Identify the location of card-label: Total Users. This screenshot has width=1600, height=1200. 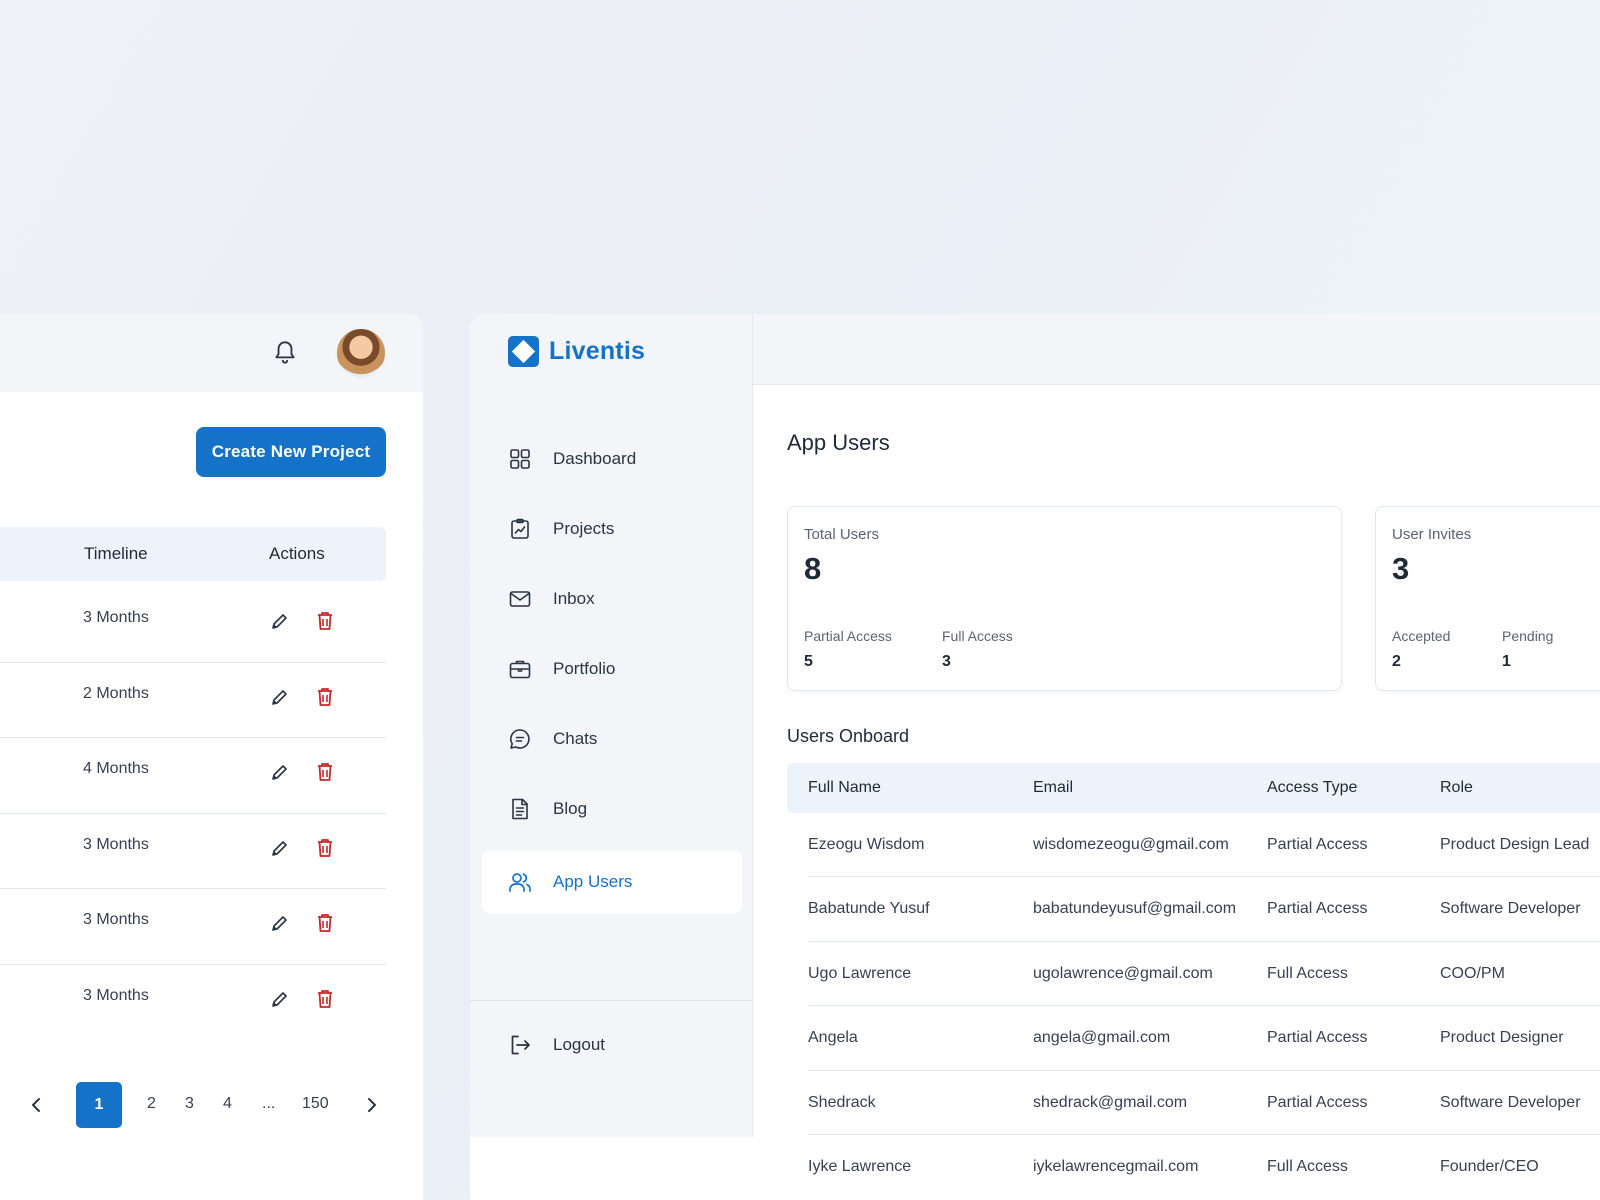
(842, 534).